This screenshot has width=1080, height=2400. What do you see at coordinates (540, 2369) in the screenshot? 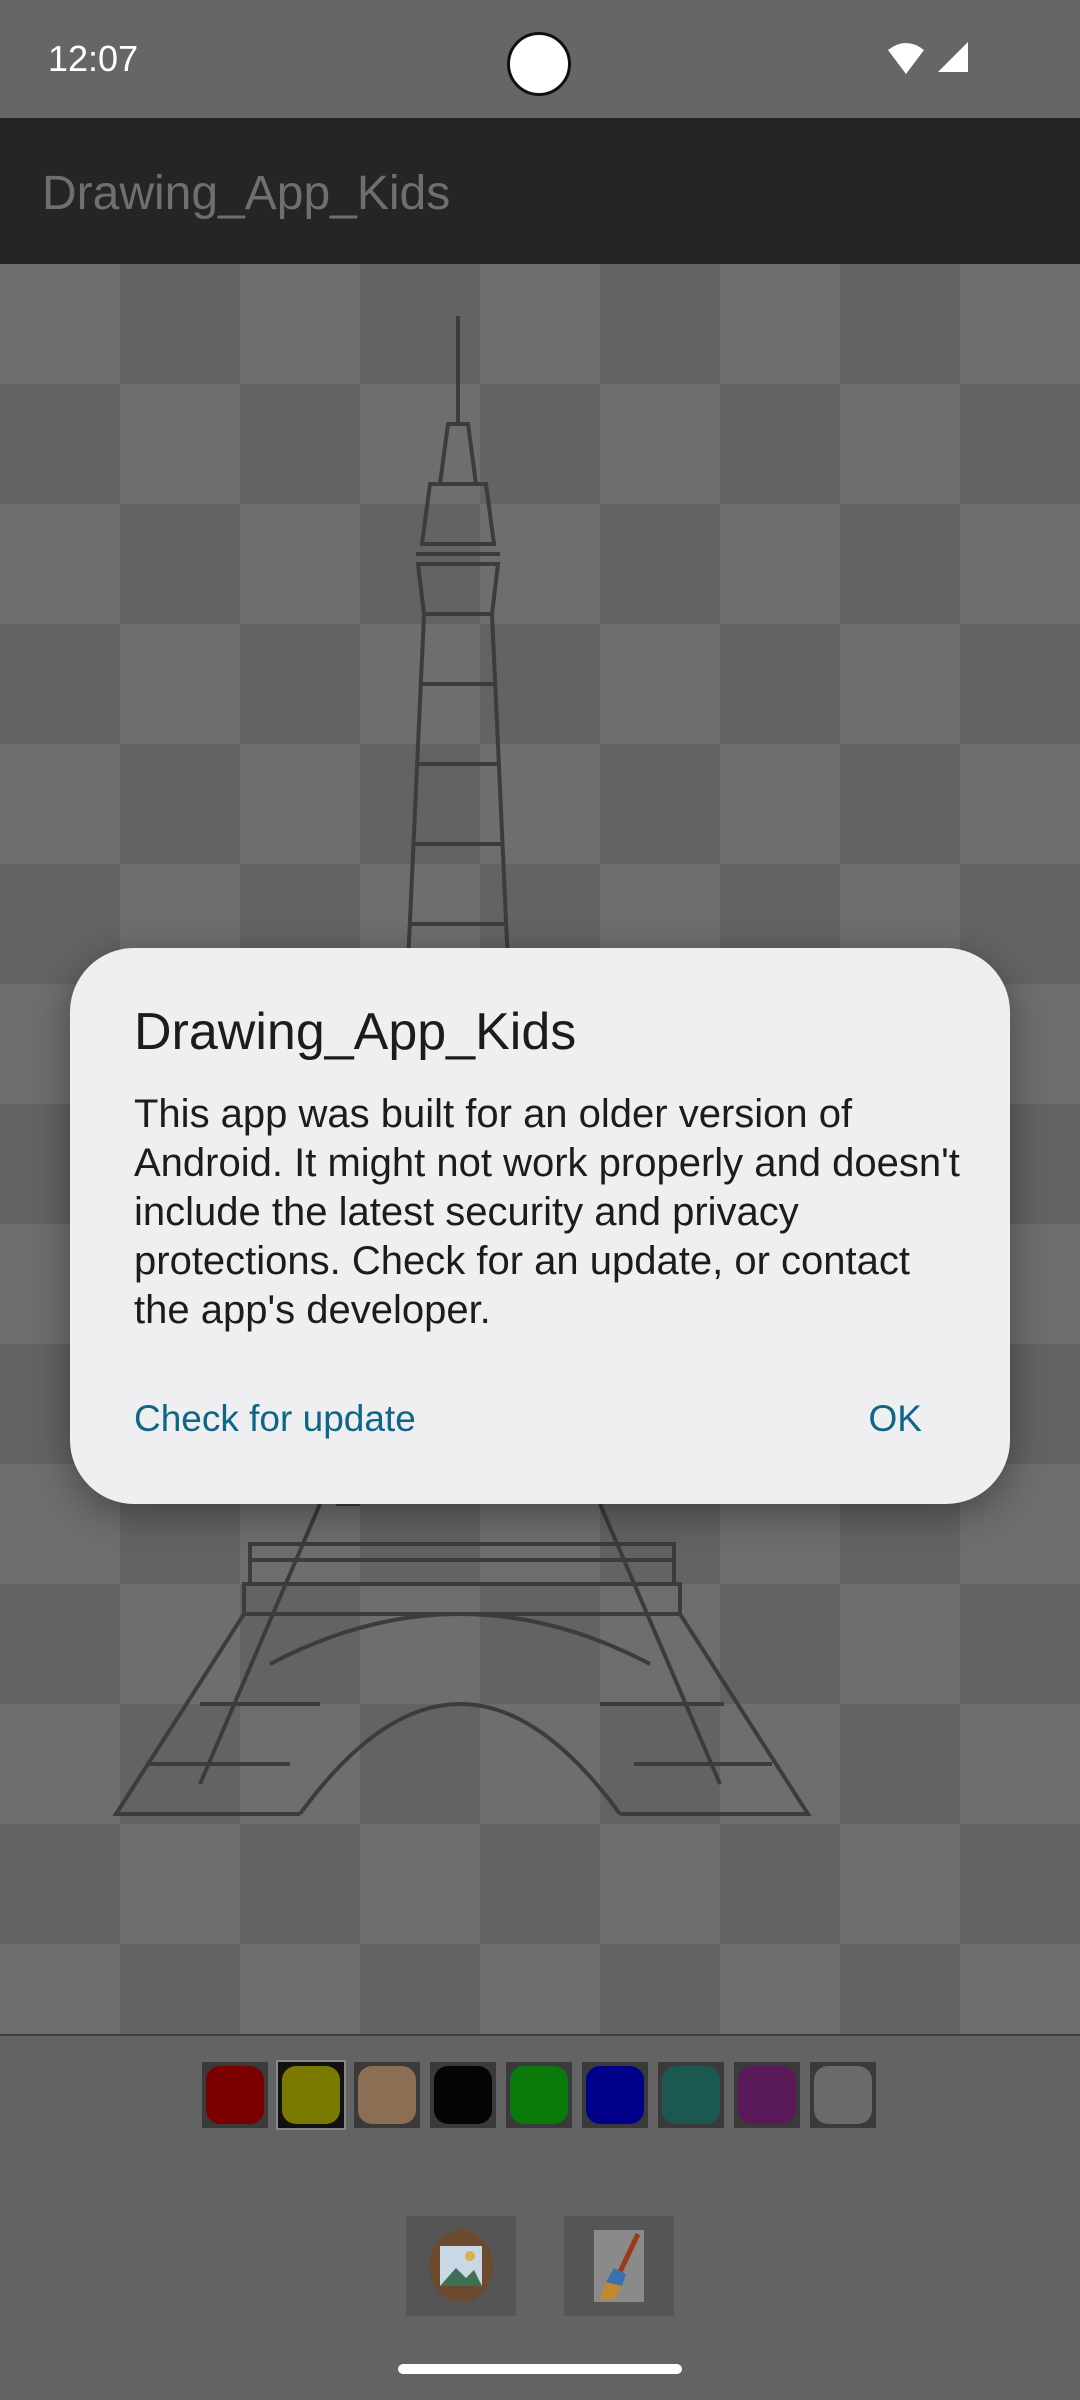
I see `home-indicator` at bounding box center [540, 2369].